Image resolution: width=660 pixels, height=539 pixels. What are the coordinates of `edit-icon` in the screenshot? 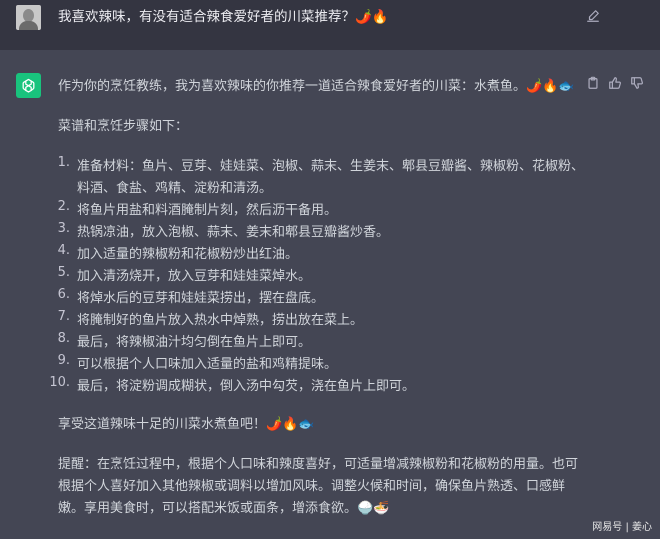 It's located at (593, 16).